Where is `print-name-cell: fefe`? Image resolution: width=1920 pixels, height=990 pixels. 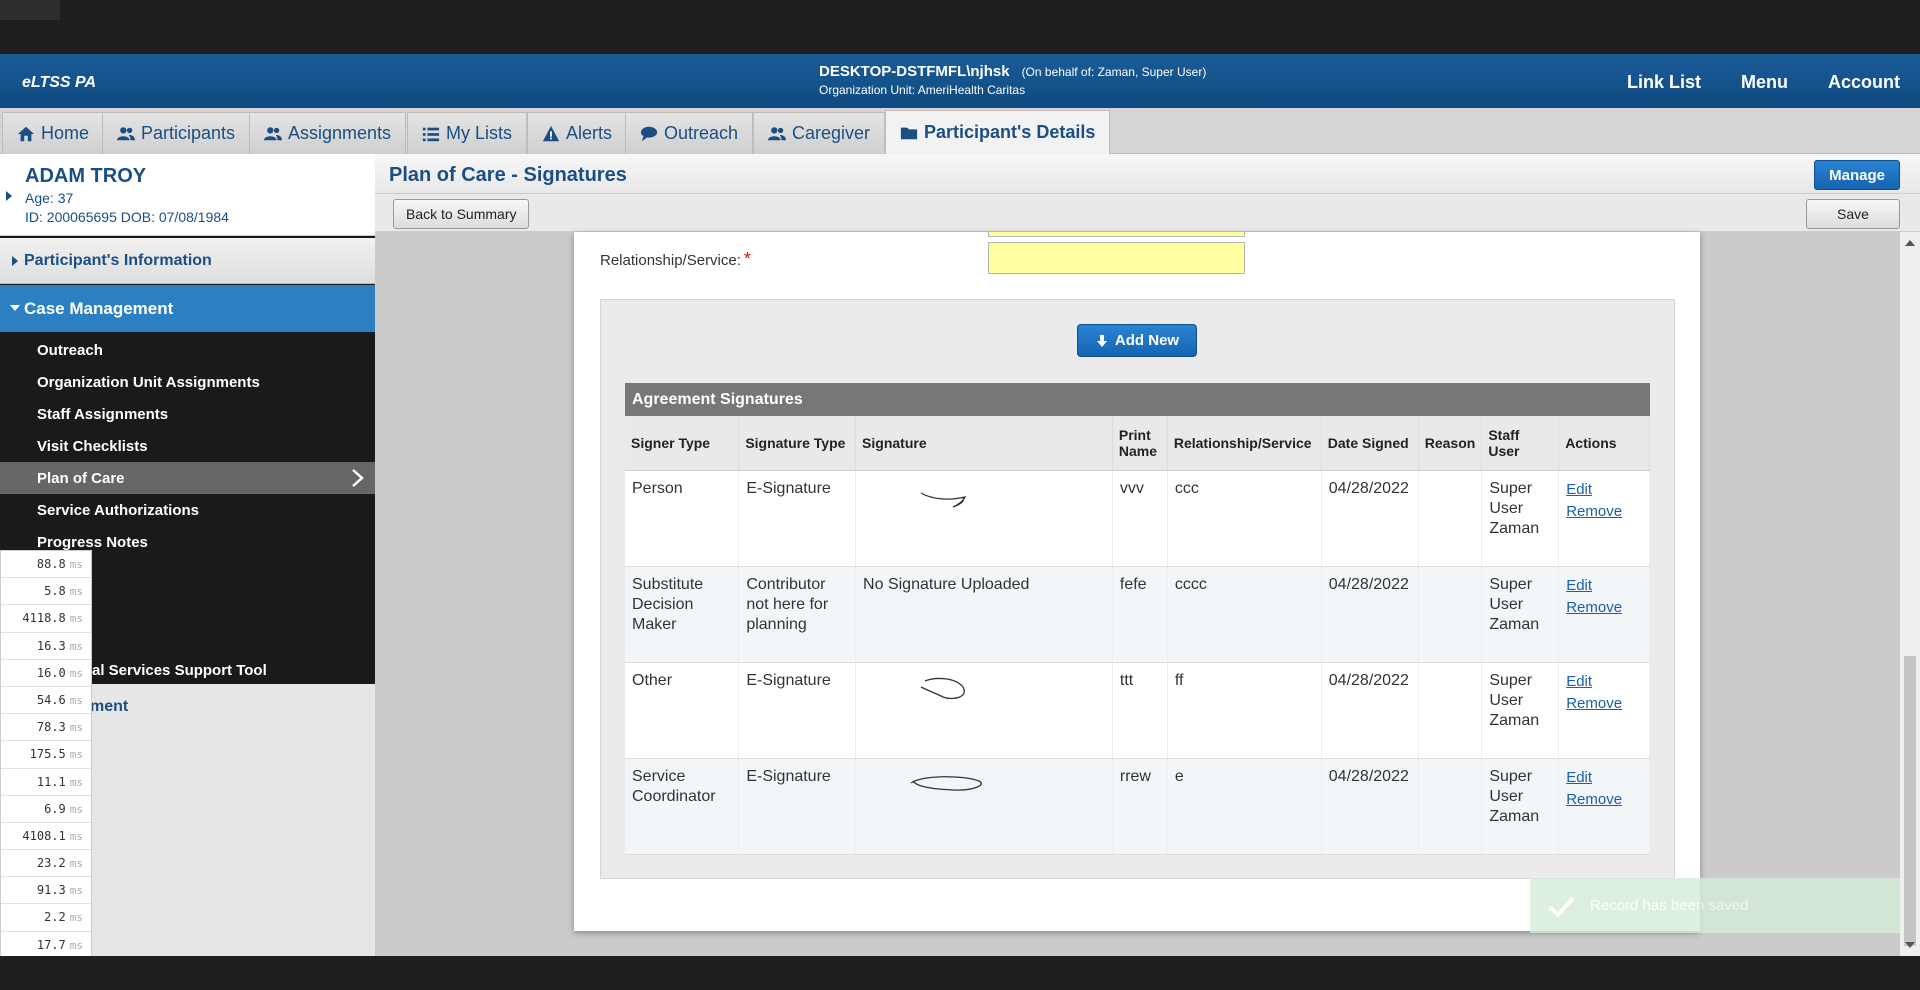 print-name-cell: fefe is located at coordinates (1140, 614).